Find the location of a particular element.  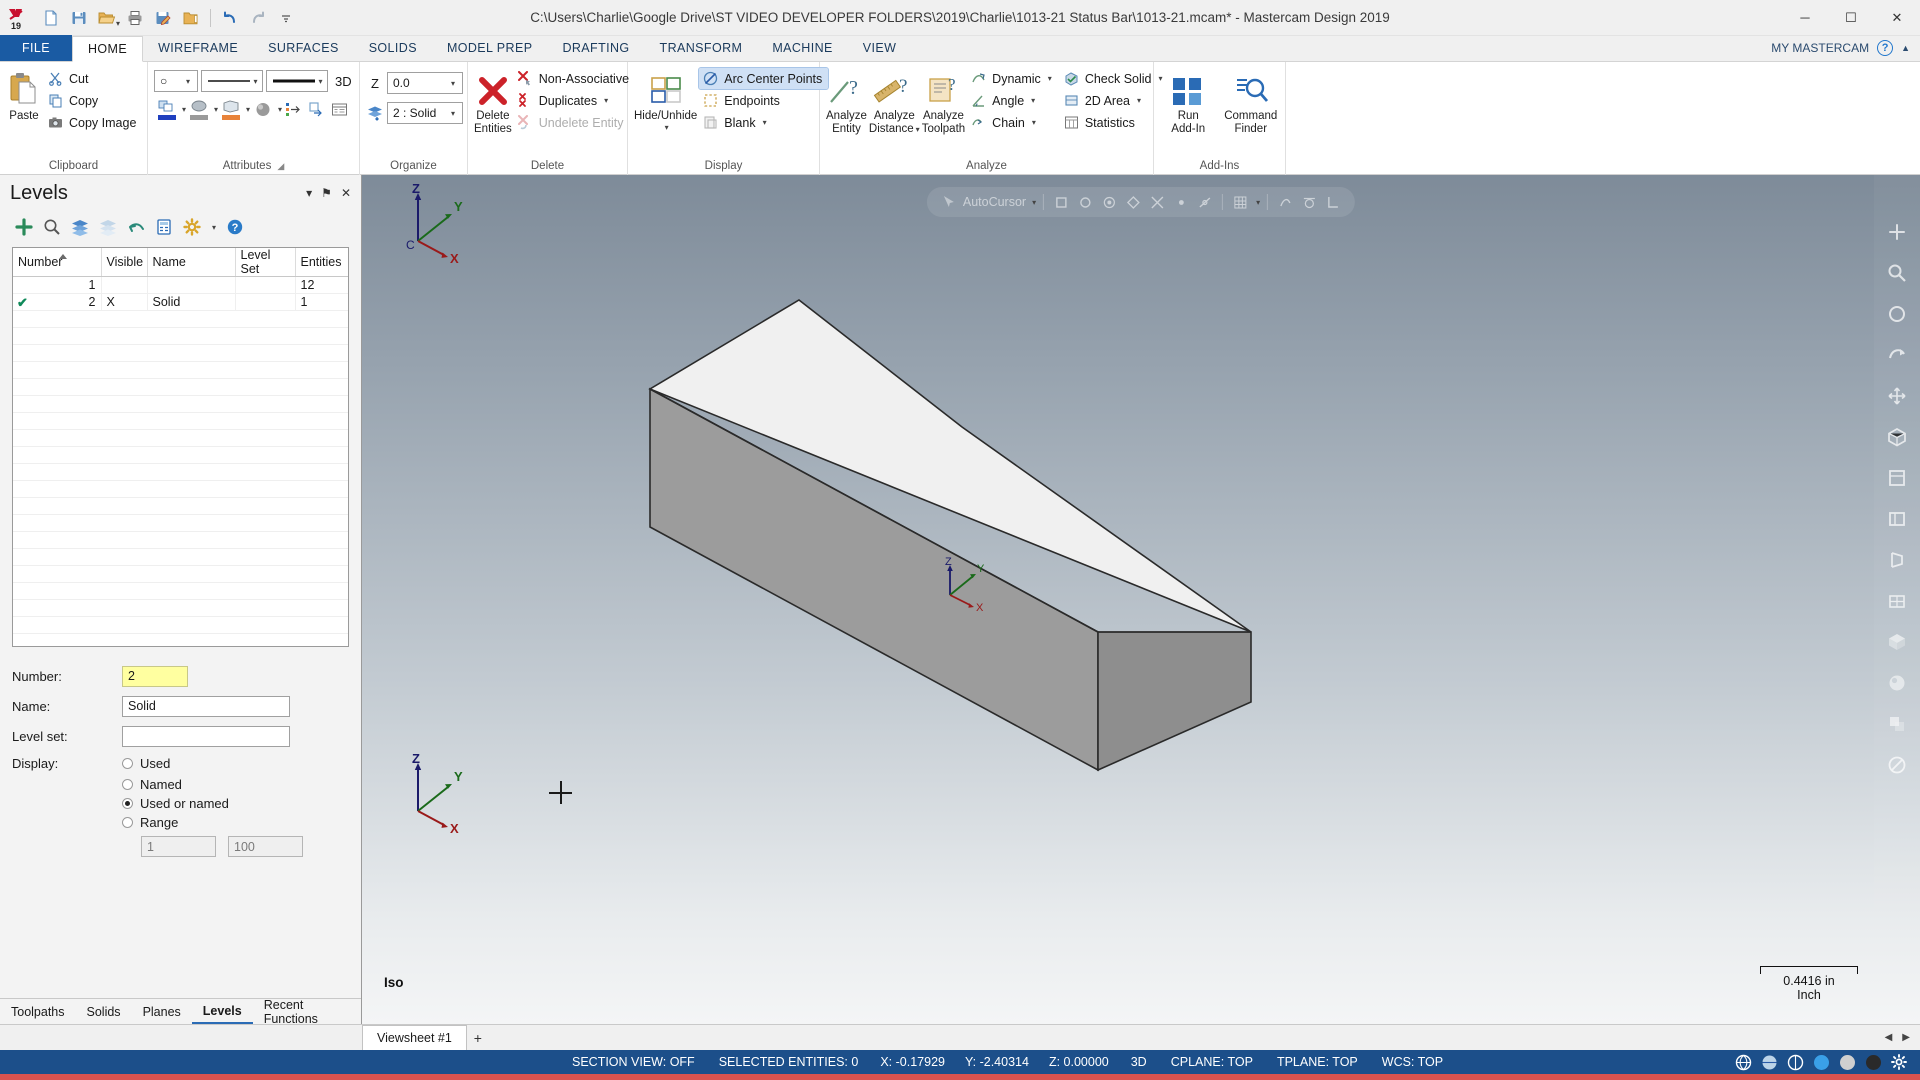

viewsheet-tab: Viewsheet #1 is located at coordinates (414, 1037).